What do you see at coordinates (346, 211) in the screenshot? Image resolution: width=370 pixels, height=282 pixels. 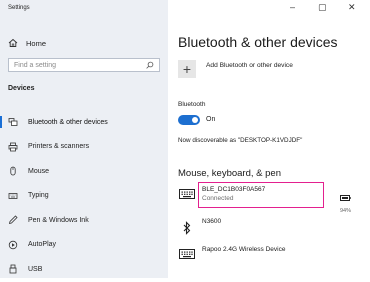 I see `battery-percent: 94%` at bounding box center [346, 211].